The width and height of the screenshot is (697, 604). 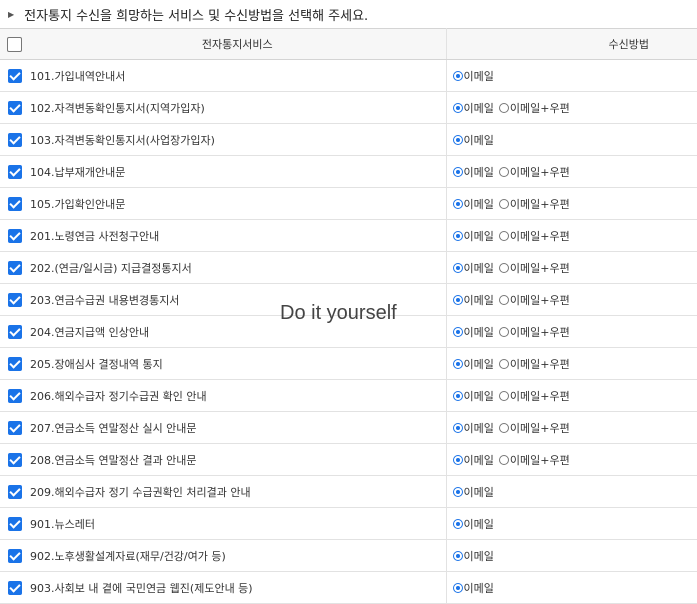 I want to click on section-heading-text: 전자통지 수신을 희망하는 서비스 및 수신방법을 선택해 주세요., so click(x=196, y=16).